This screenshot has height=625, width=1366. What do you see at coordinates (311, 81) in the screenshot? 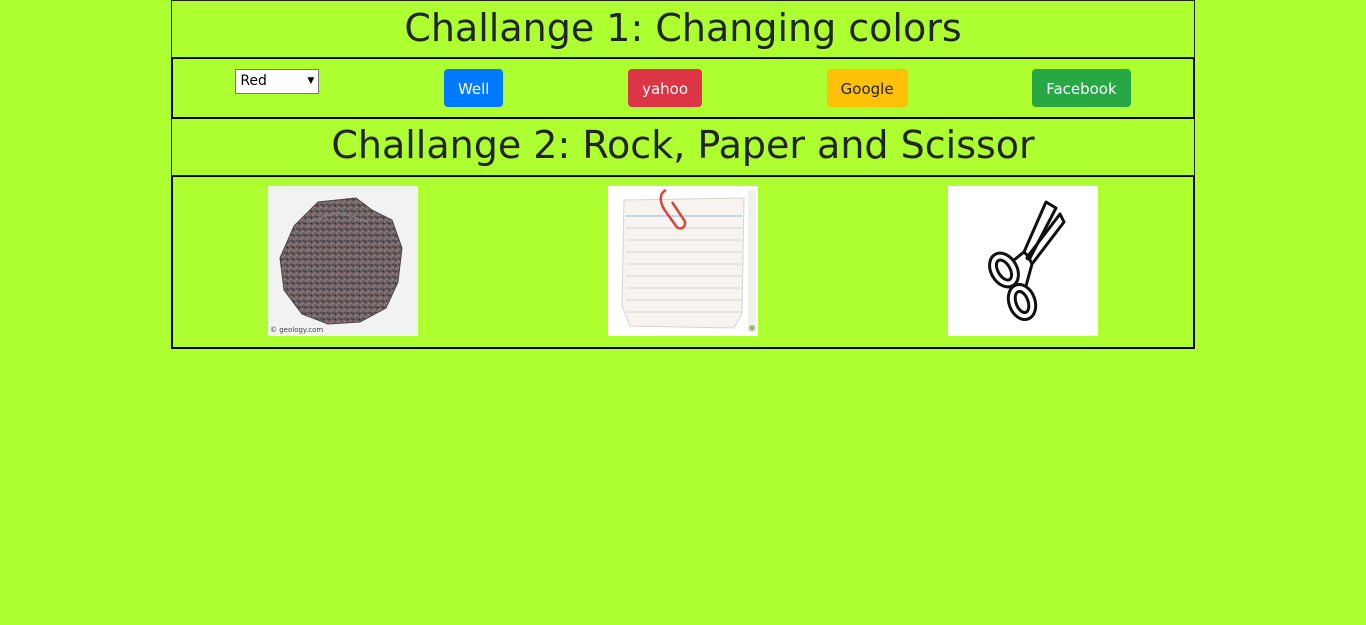
I see `chevron-down-icon: ▼` at bounding box center [311, 81].